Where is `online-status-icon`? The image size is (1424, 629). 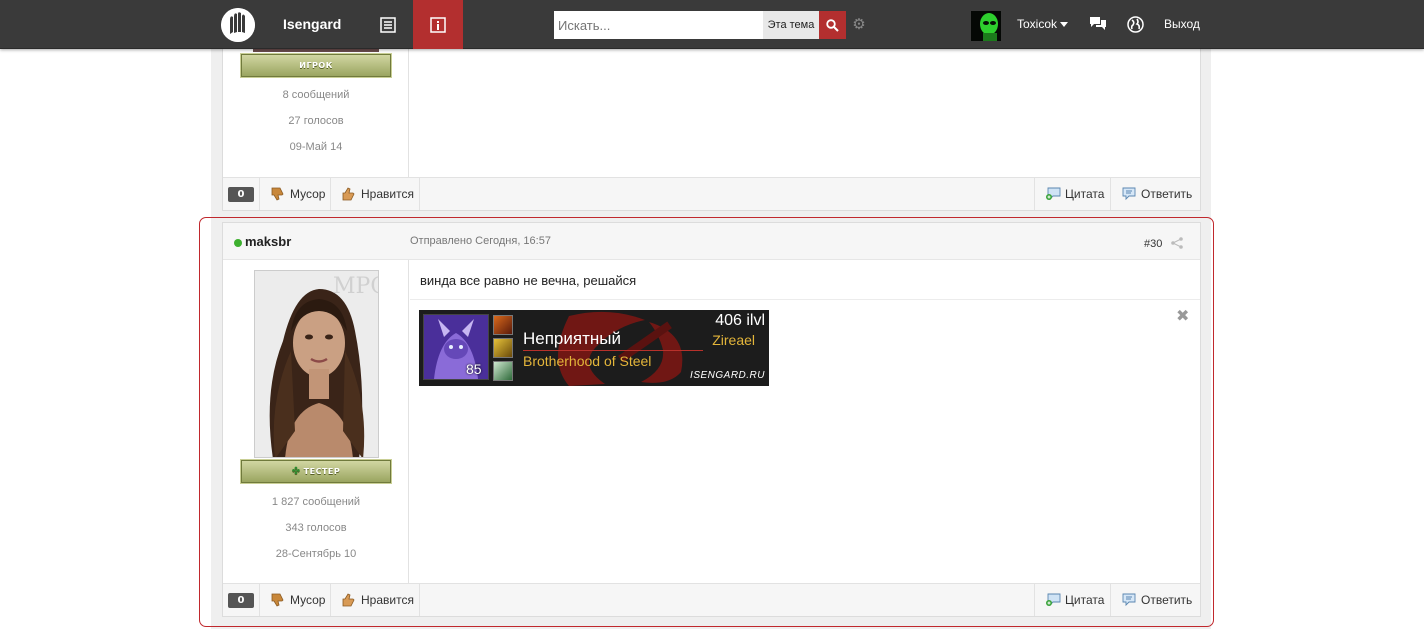 online-status-icon is located at coordinates (238, 243).